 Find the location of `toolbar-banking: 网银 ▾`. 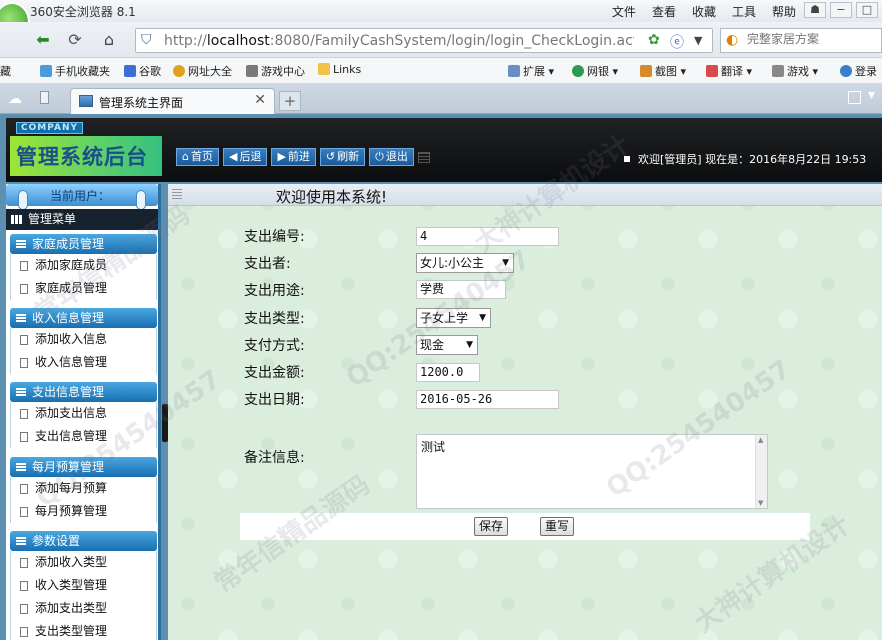

toolbar-banking: 网银 ▾ is located at coordinates (595, 71).